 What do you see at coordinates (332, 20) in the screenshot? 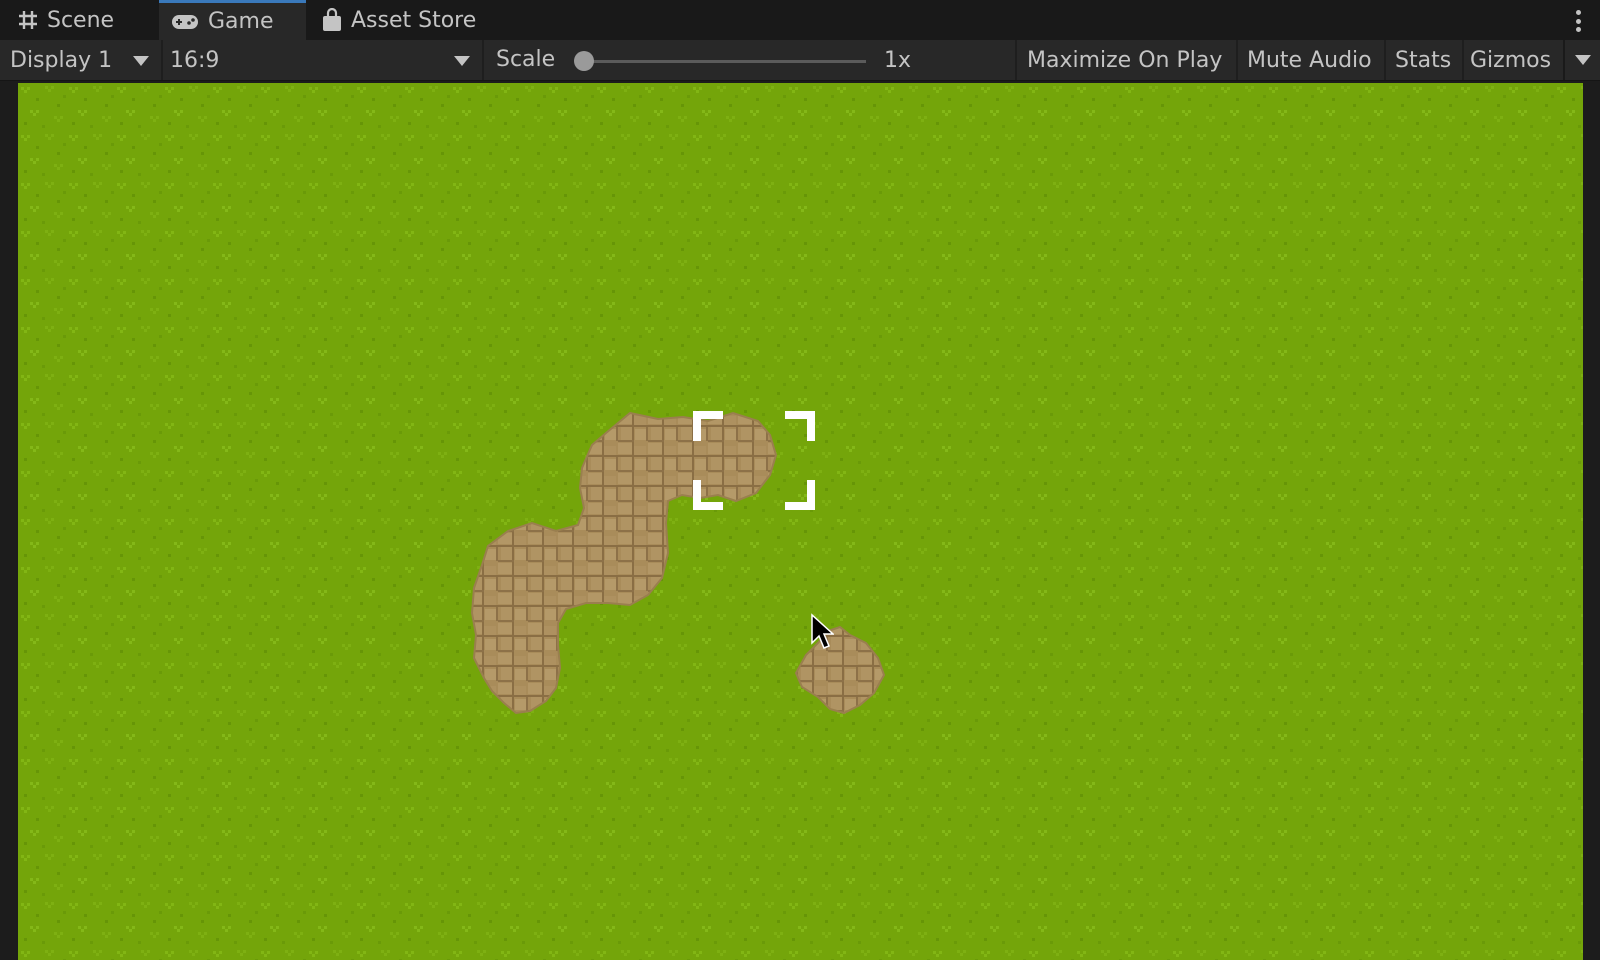
I see `shopping-bag-icon` at bounding box center [332, 20].